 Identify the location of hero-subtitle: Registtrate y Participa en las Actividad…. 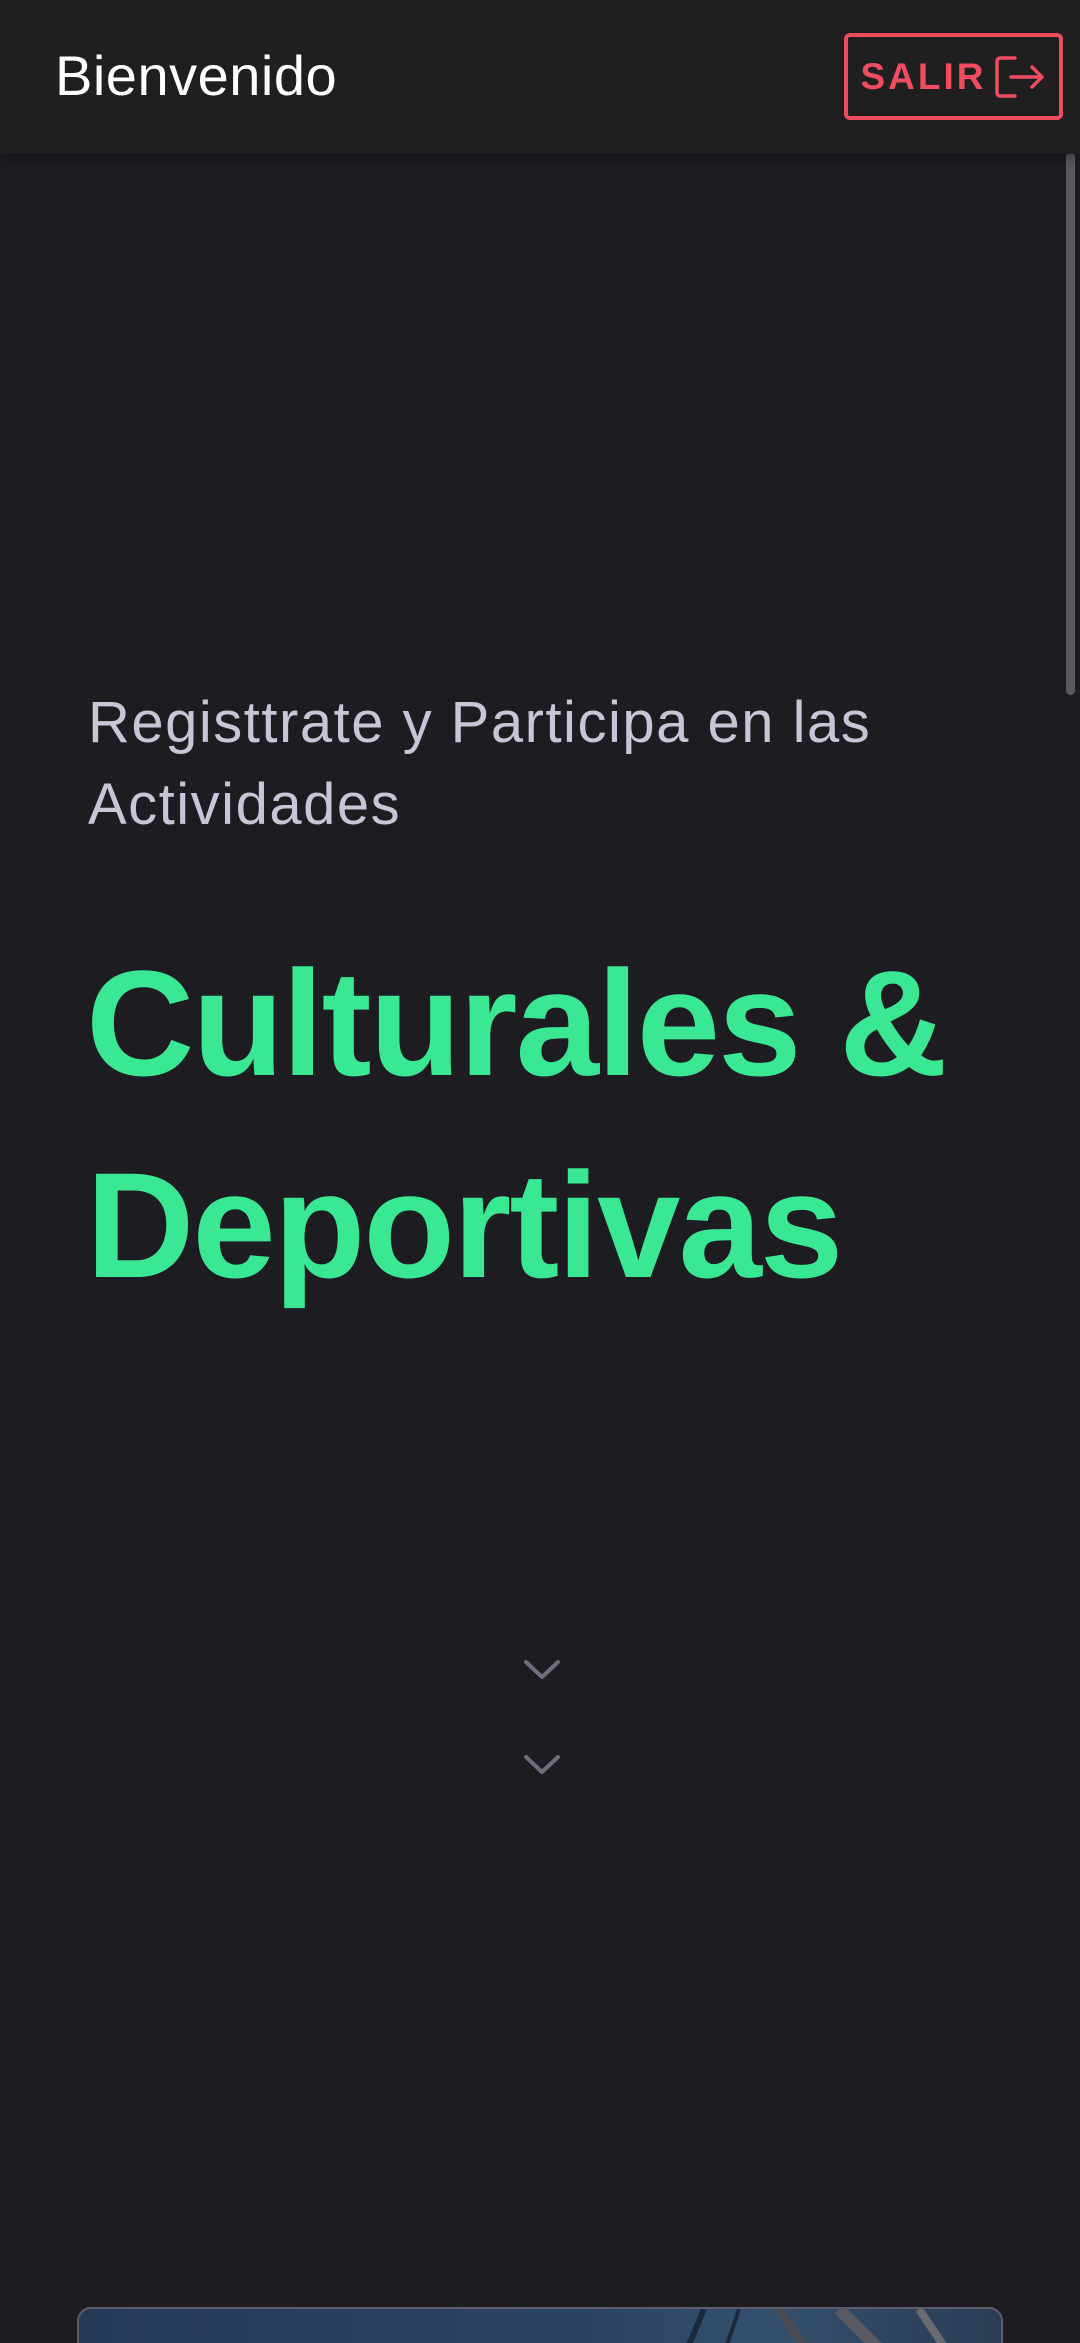
(480, 763).